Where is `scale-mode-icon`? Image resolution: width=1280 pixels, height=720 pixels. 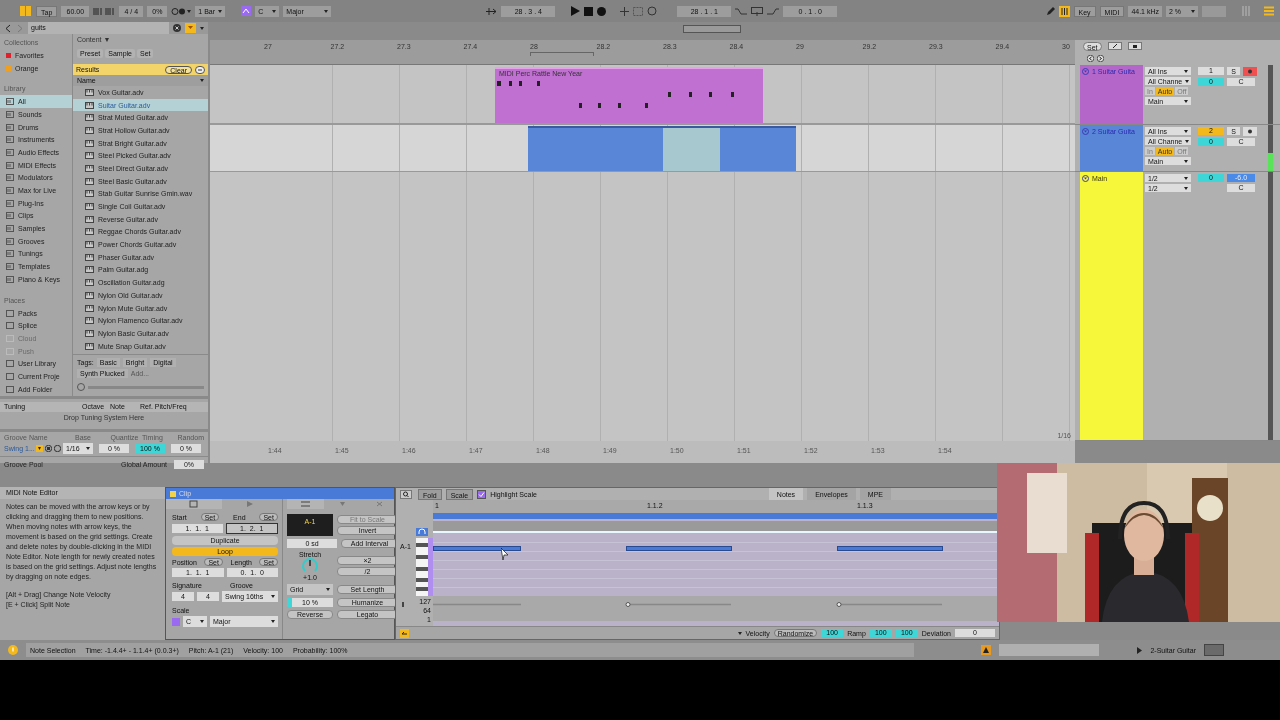
scale-mode-icon is located at coordinates (246, 11).